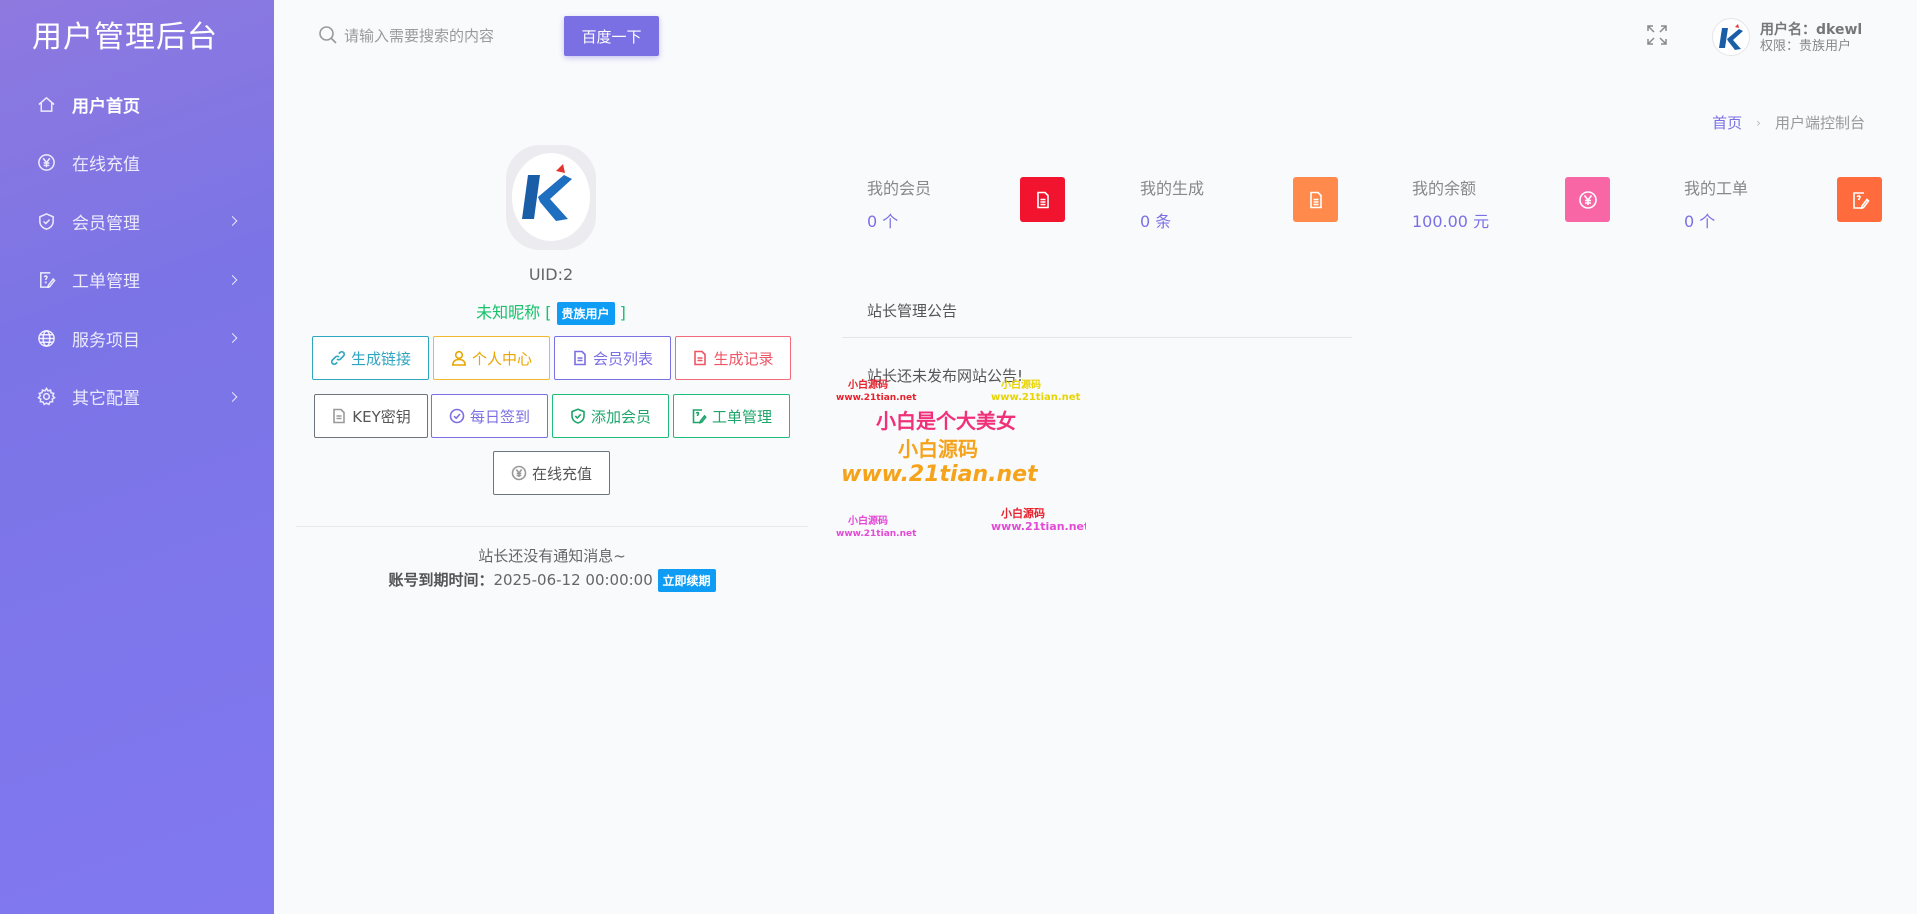 The image size is (1917, 914). I want to click on expire-line: 账号到期时间：2025-06-12 00:00:00 立即续期, so click(552, 580).